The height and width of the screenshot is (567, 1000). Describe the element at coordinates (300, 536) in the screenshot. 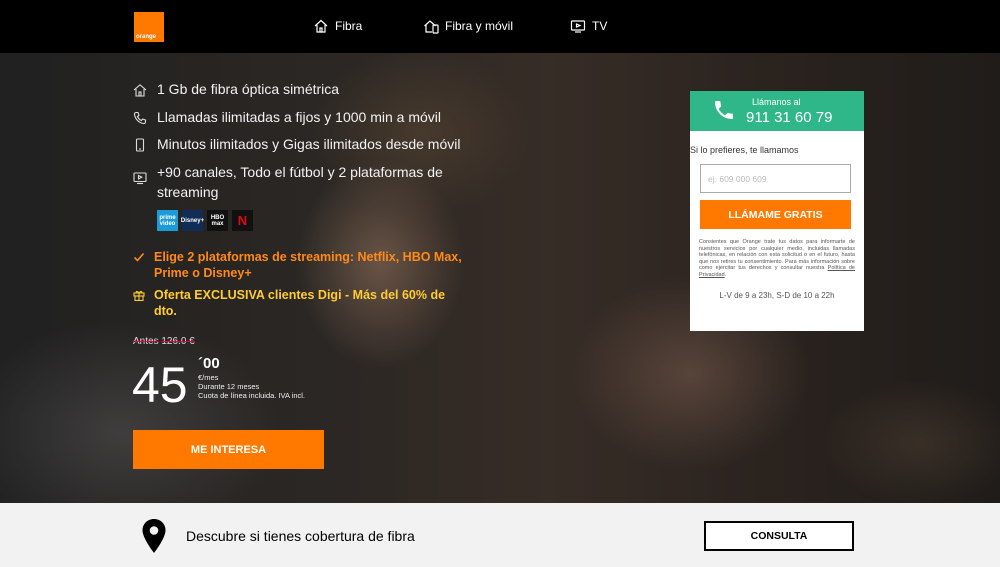

I see `coverage-text: Descubre si tienes cobertura de fibra` at that location.